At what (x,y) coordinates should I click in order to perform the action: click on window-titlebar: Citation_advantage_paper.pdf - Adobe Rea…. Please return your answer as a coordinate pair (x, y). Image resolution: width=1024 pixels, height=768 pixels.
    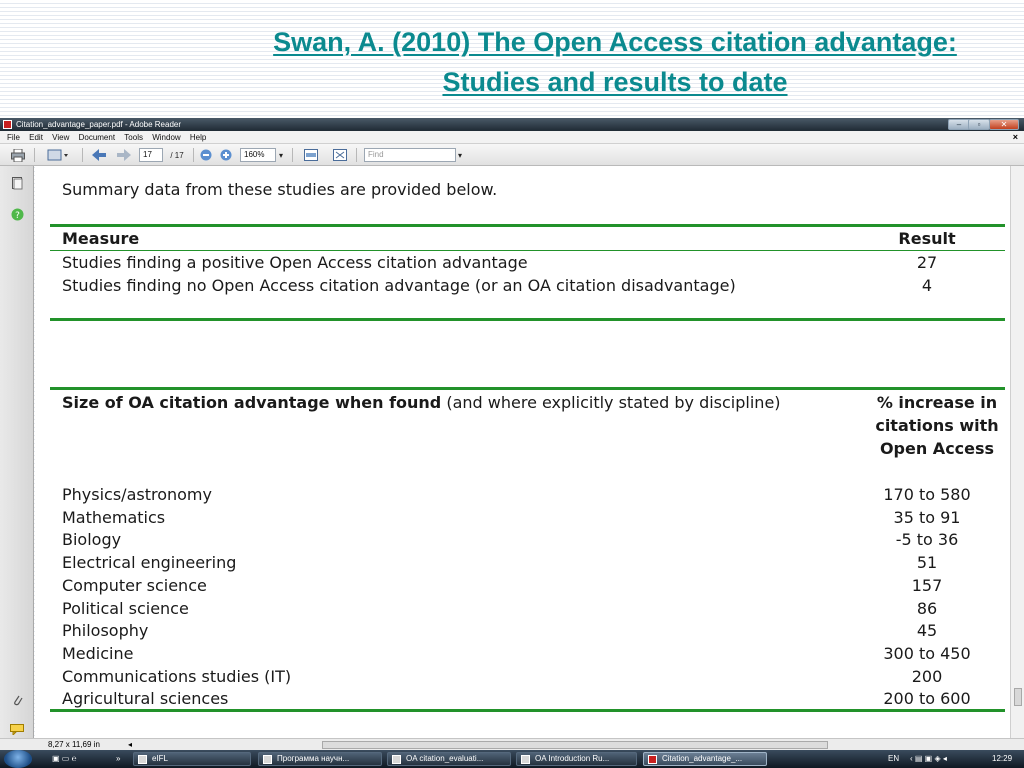
    Looking at the image, I should click on (512, 124).